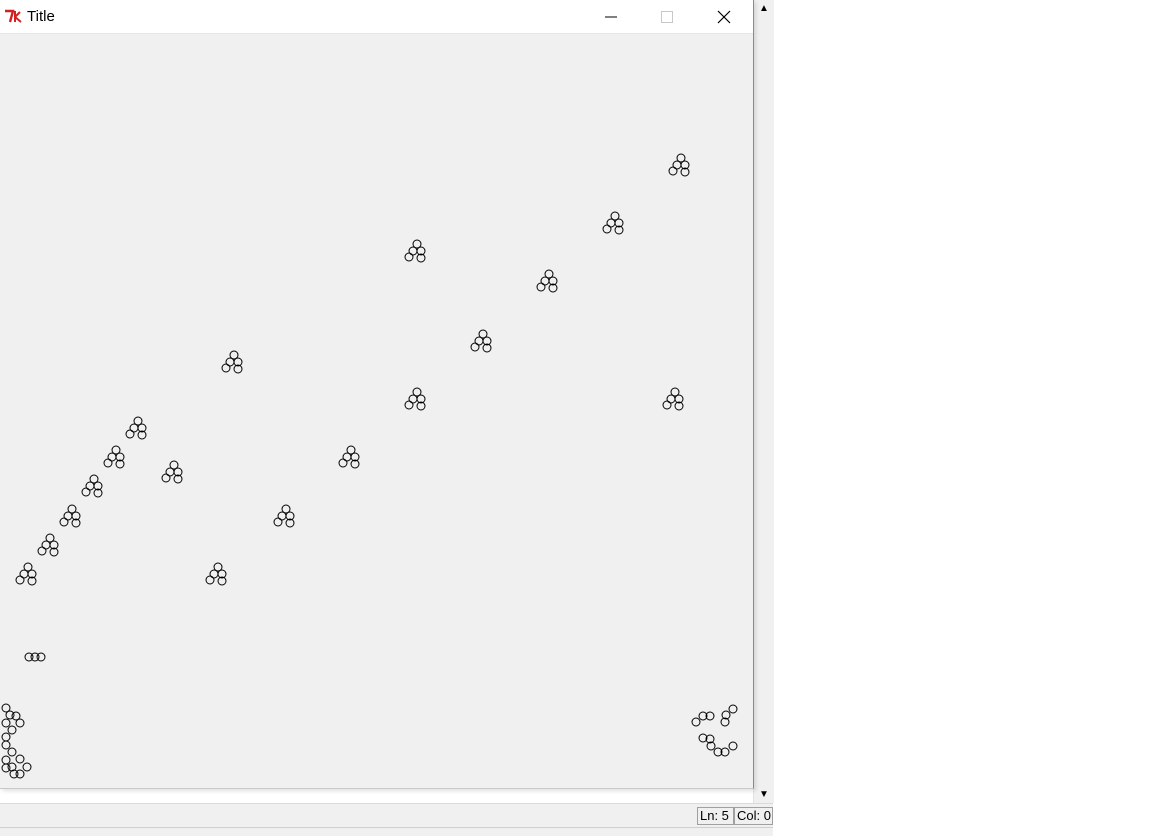 The image size is (1152, 836). I want to click on maximize-icon, so click(667, 16).